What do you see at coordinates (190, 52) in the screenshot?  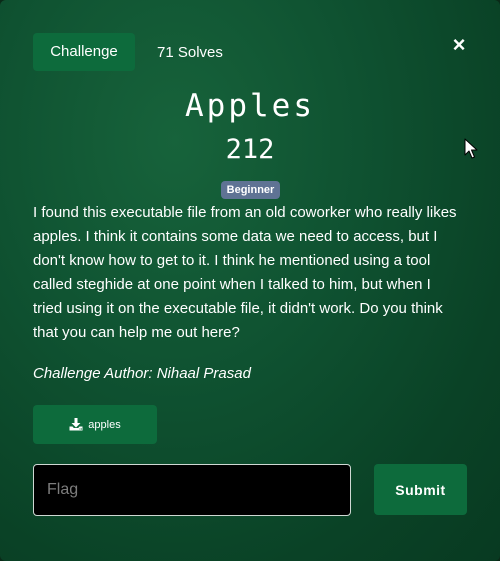 I see `tab-solves: 71 Solves` at bounding box center [190, 52].